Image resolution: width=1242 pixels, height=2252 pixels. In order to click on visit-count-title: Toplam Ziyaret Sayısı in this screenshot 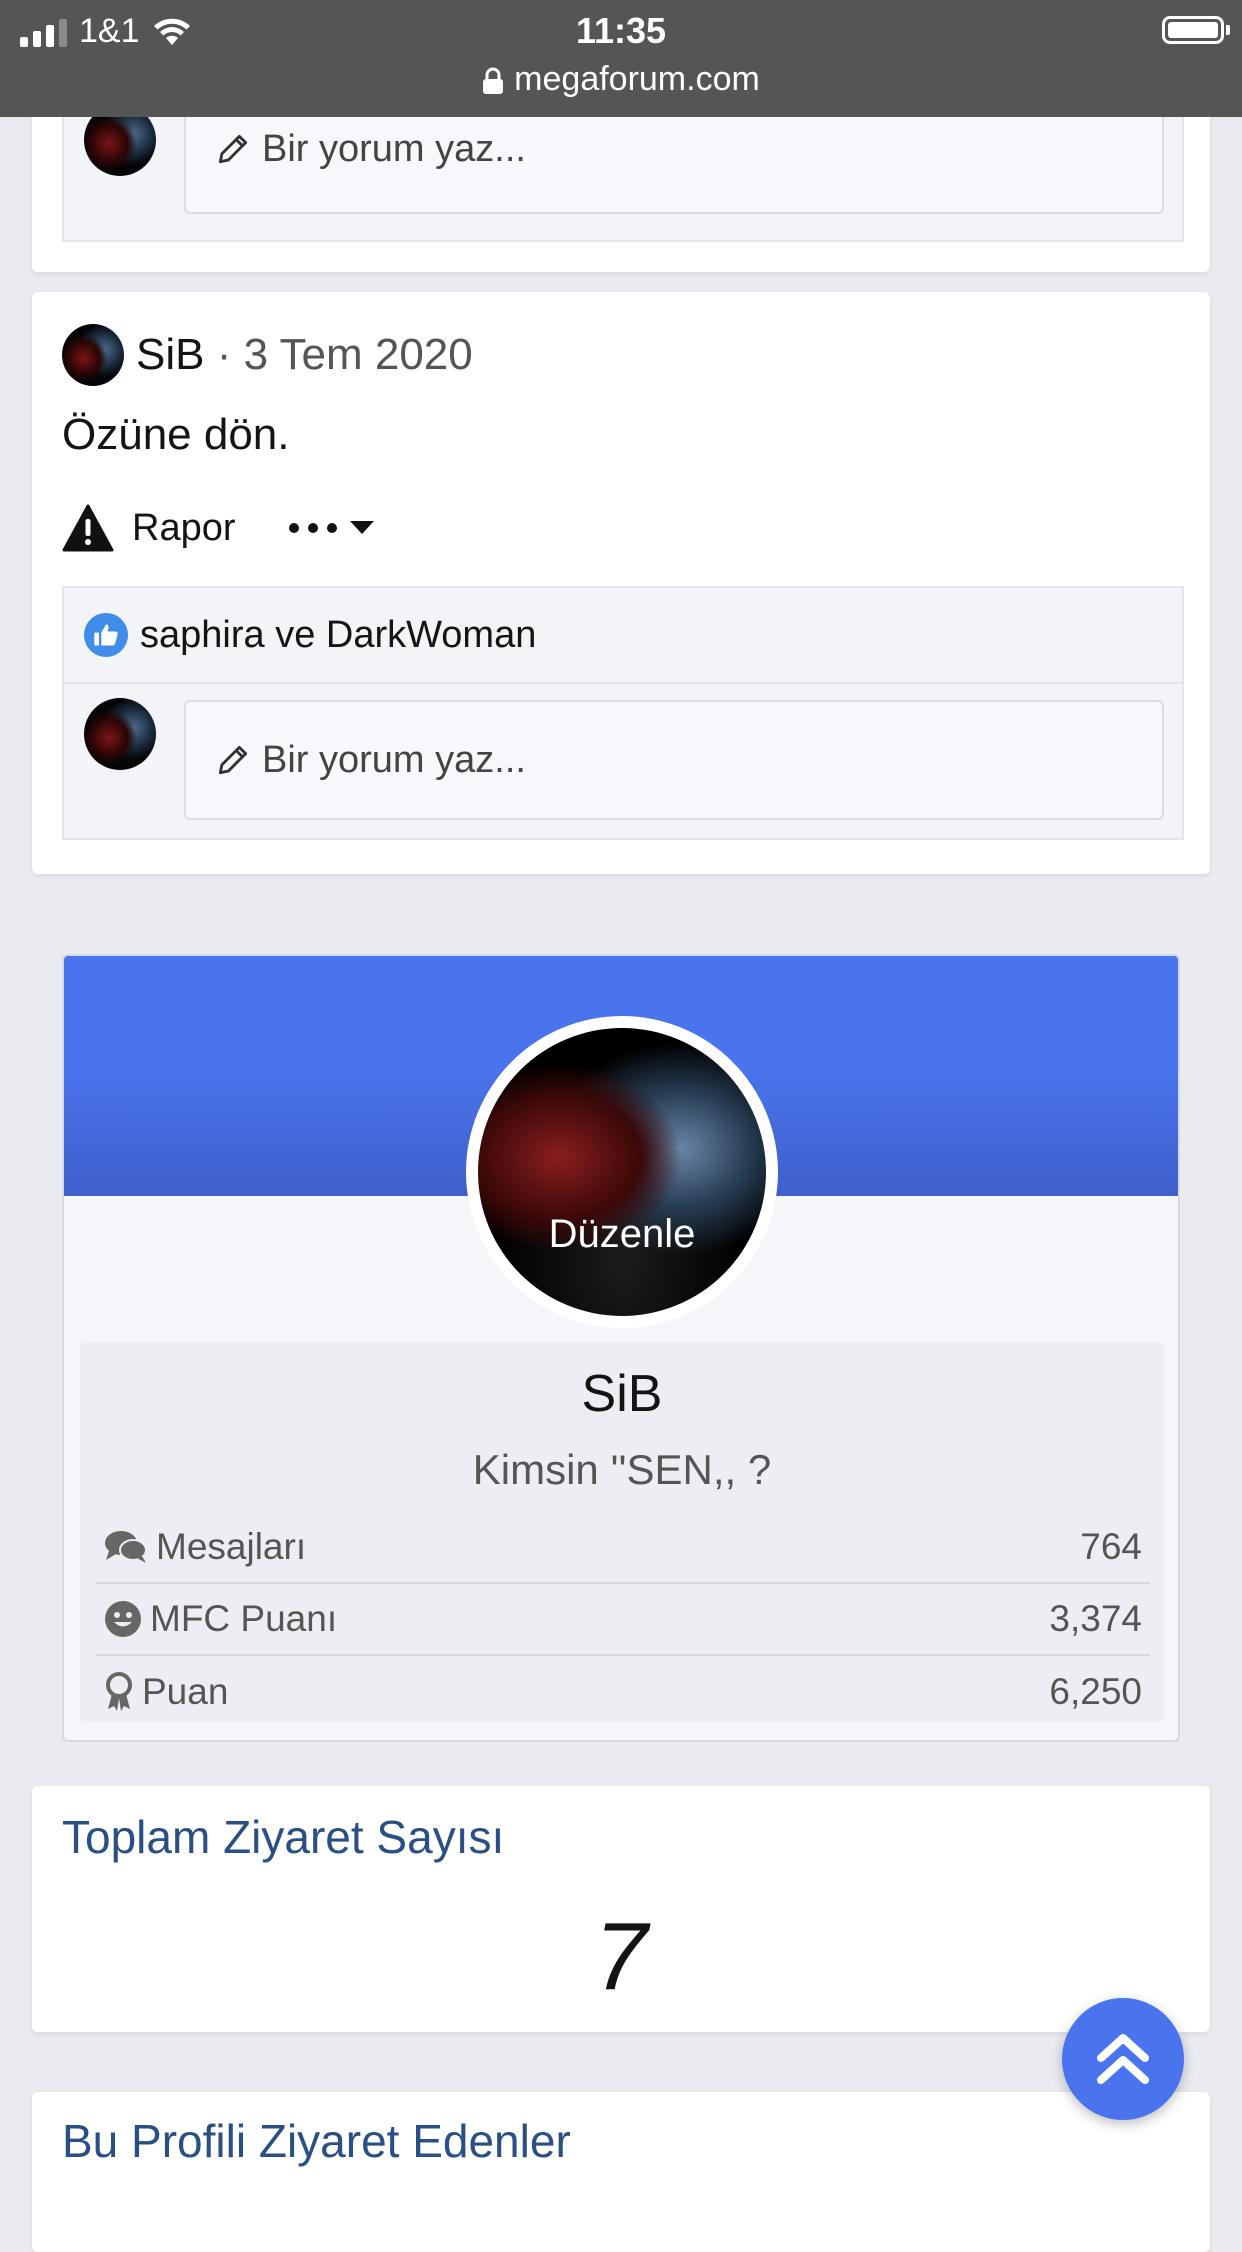, I will do `click(283, 1837)`.